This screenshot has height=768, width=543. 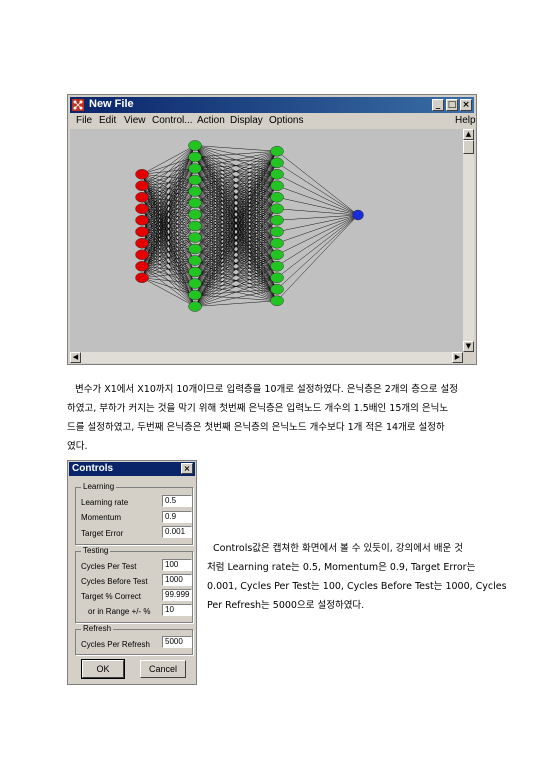 What do you see at coordinates (286, 120) in the screenshot?
I see `menu-options: Options` at bounding box center [286, 120].